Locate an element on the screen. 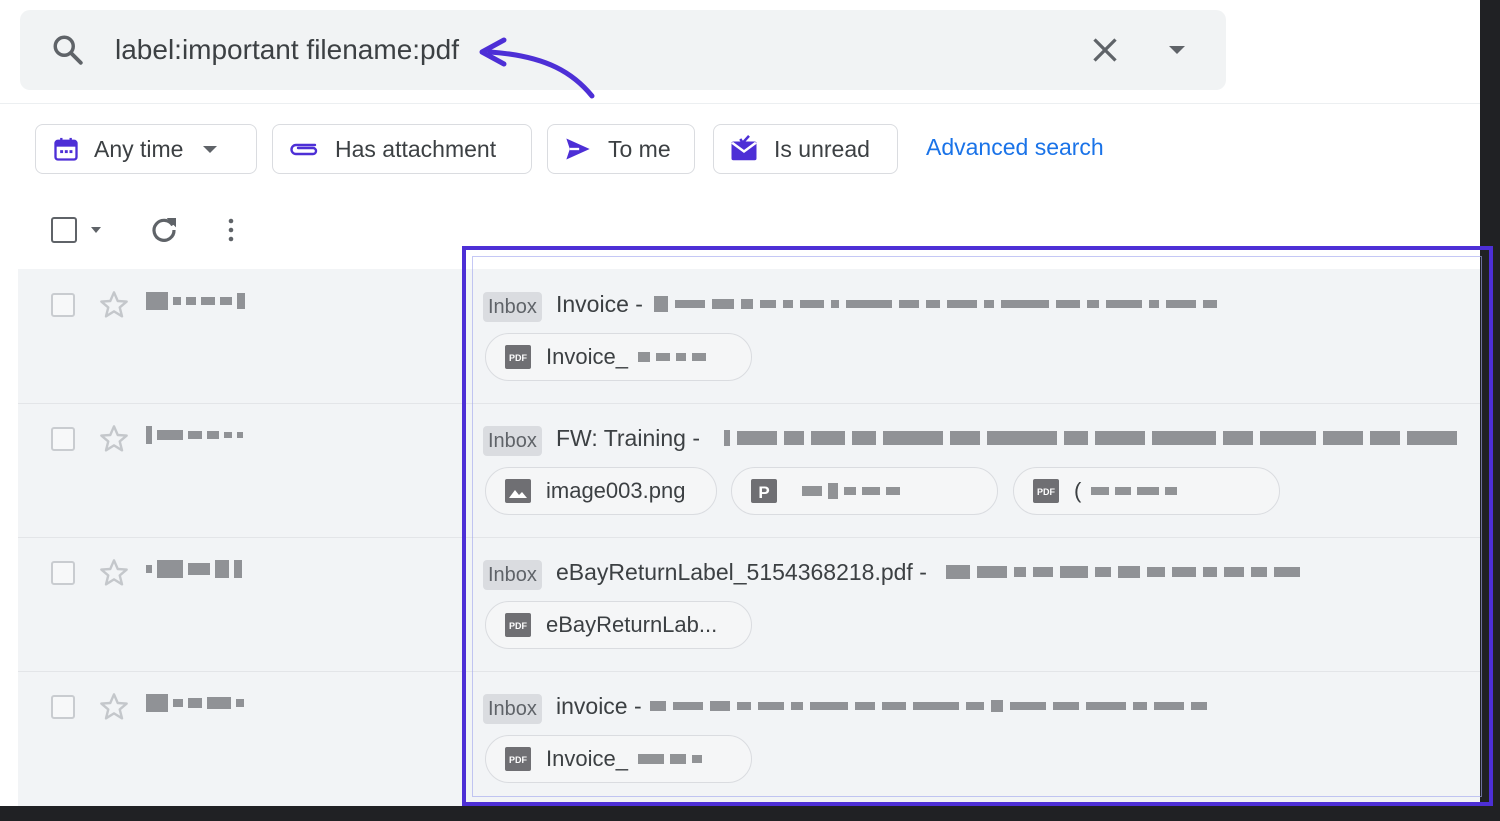  has-attachment-label: Has attachment is located at coordinates (416, 148).